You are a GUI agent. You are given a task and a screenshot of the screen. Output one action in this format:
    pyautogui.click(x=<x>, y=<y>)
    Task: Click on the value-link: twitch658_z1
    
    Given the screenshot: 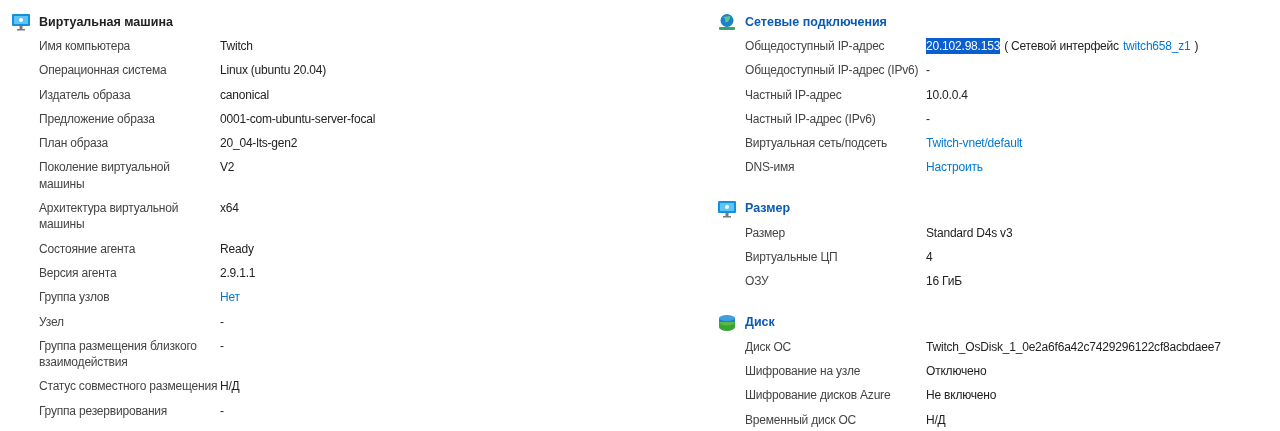 What is the action you would take?
    pyautogui.click(x=1156, y=46)
    